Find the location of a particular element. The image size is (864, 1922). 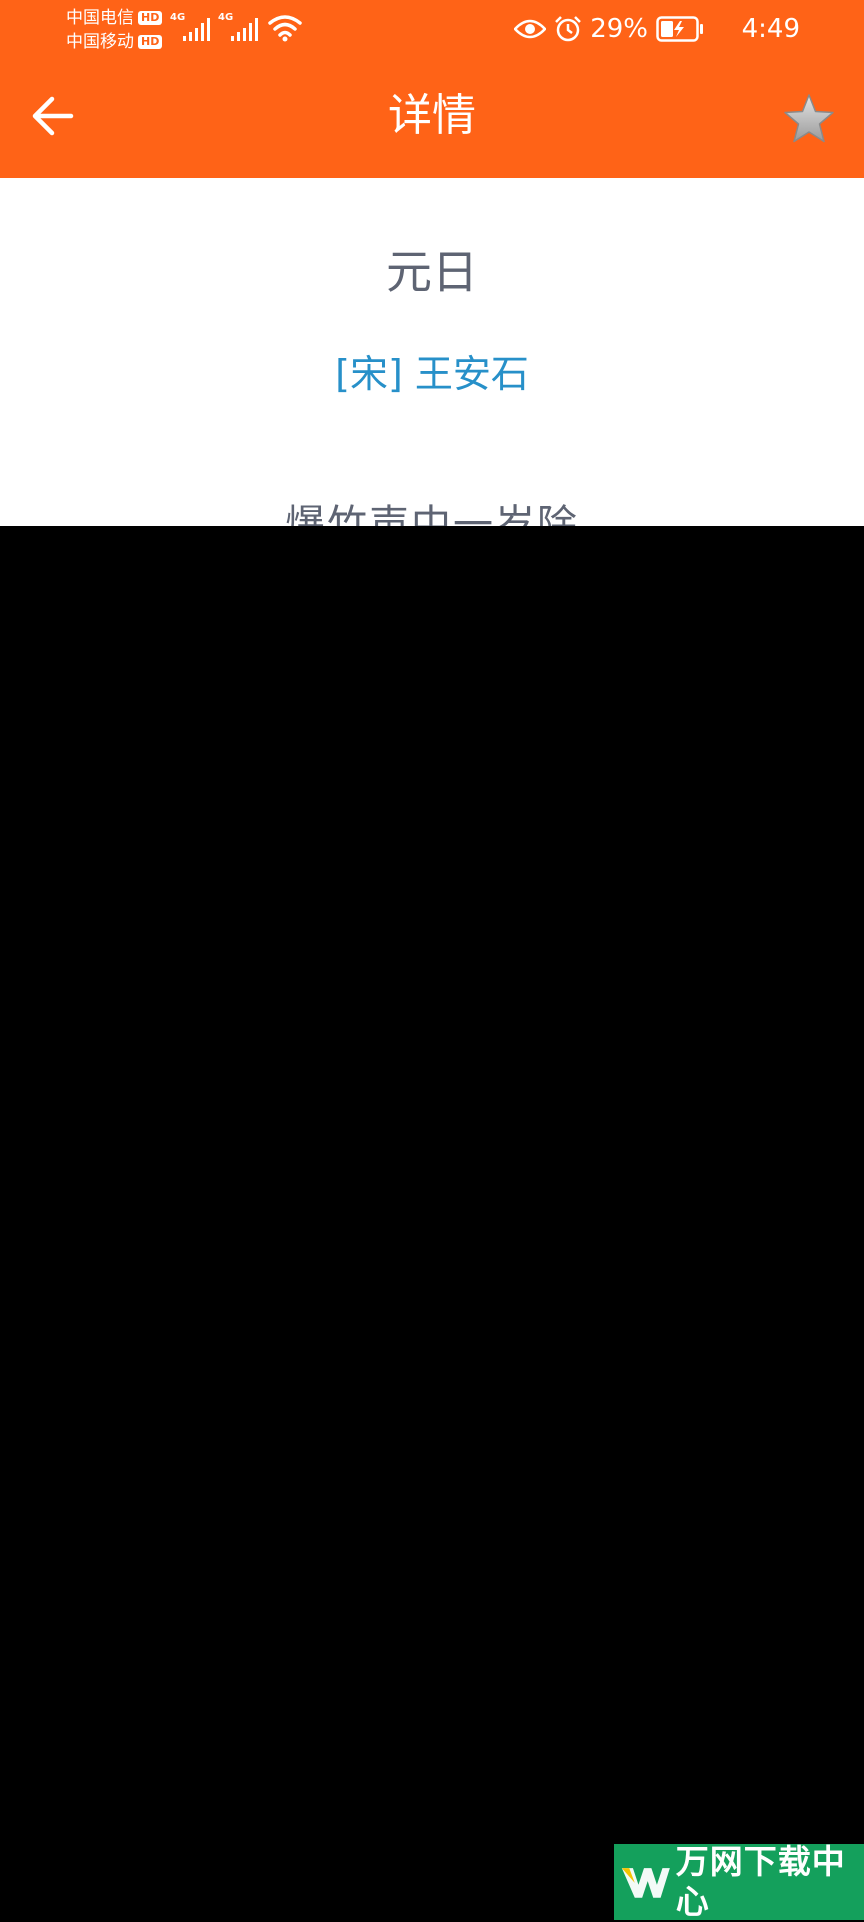

carrier-name-2: 中国移动 is located at coordinates (100, 42).